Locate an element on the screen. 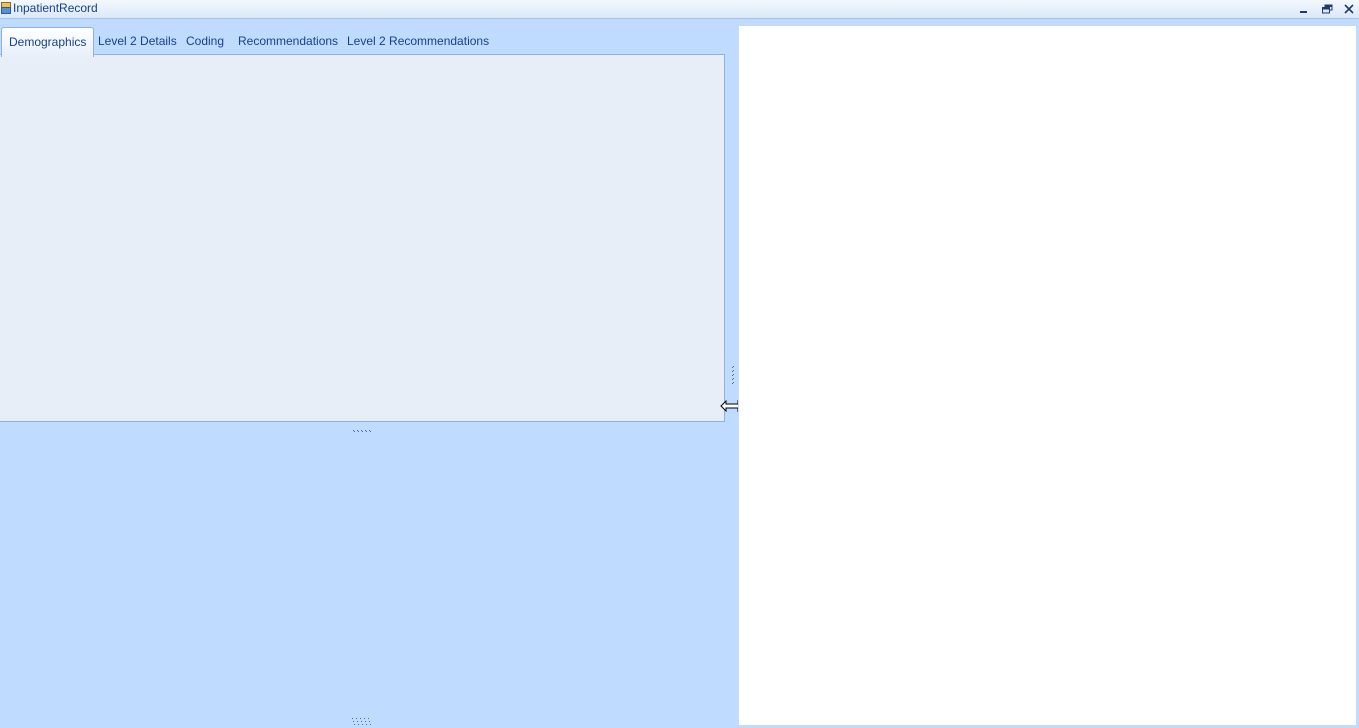  tab-label: Demographics is located at coordinates (48, 42).